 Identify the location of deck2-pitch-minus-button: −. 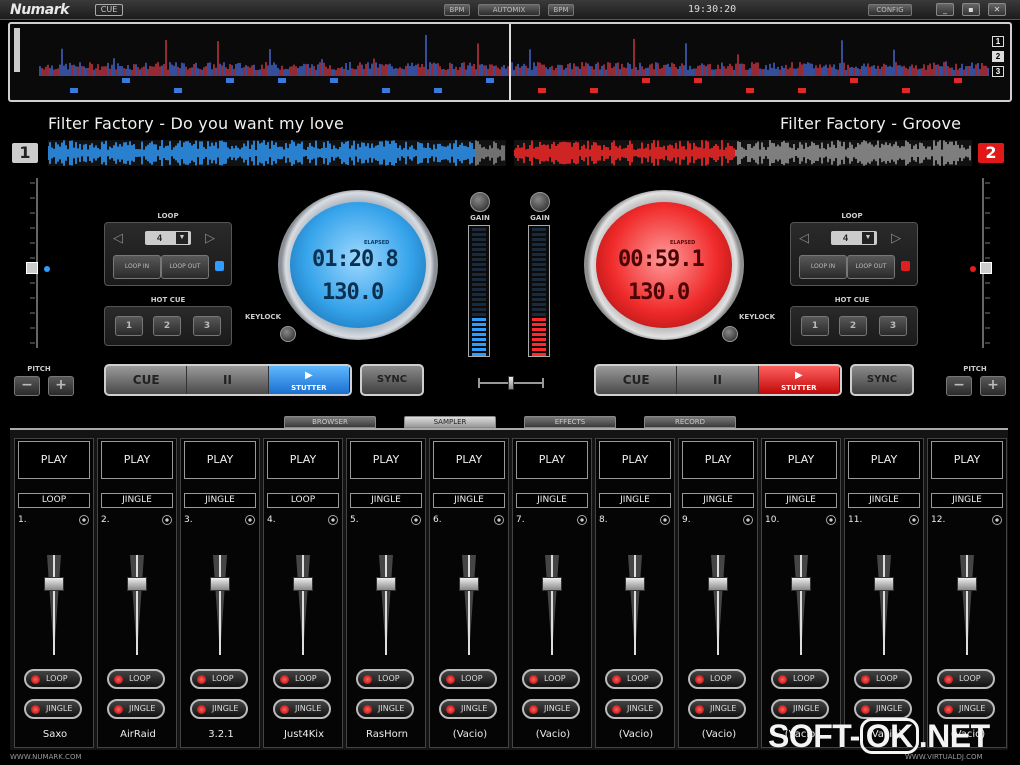
(959, 386).